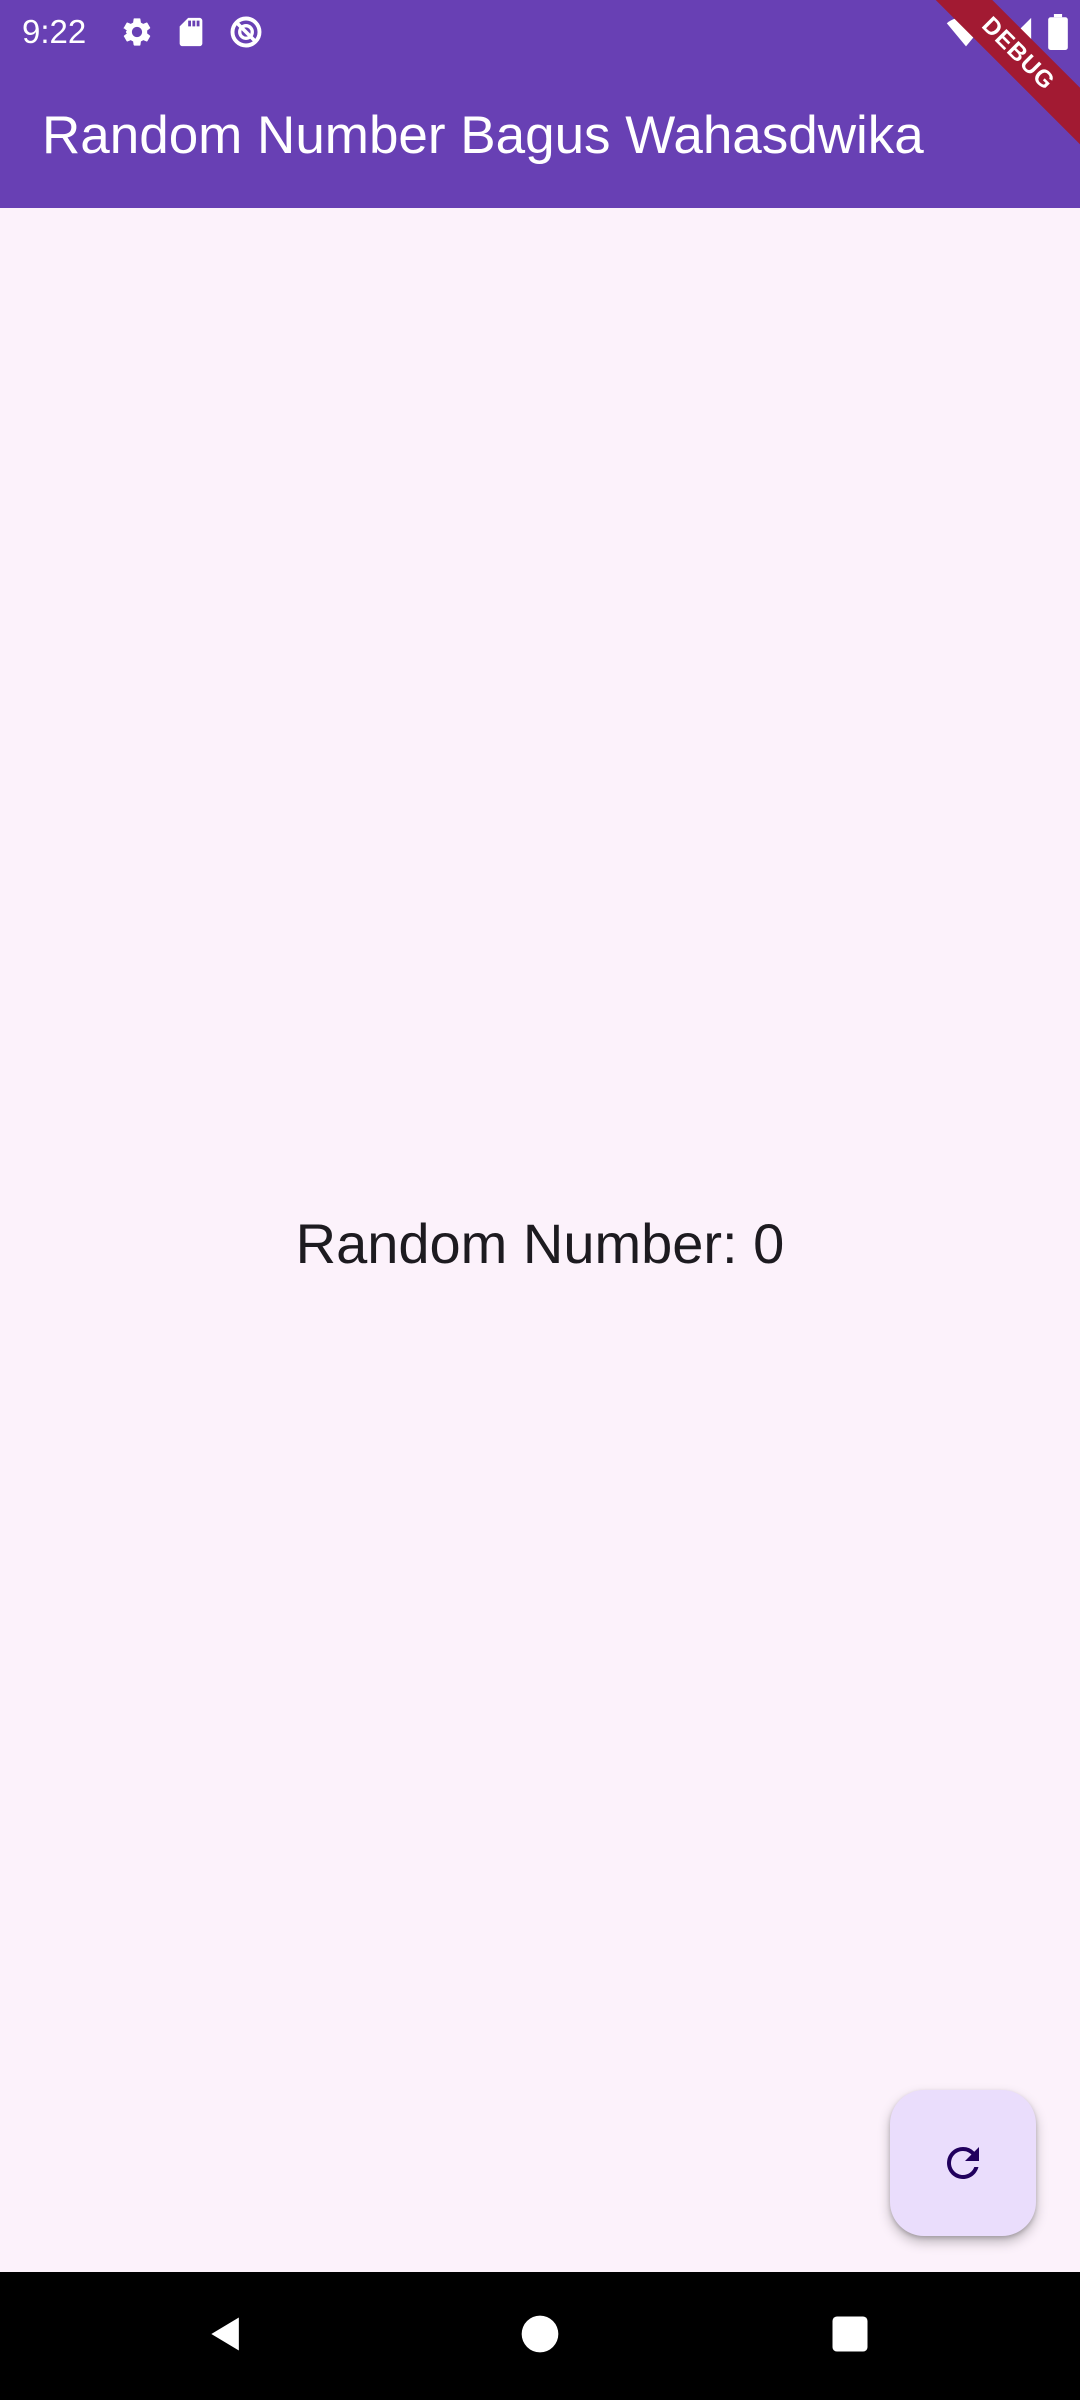 The width and height of the screenshot is (1080, 2400). Describe the element at coordinates (246, 32) in the screenshot. I see `do-not-disturb-icon` at that location.